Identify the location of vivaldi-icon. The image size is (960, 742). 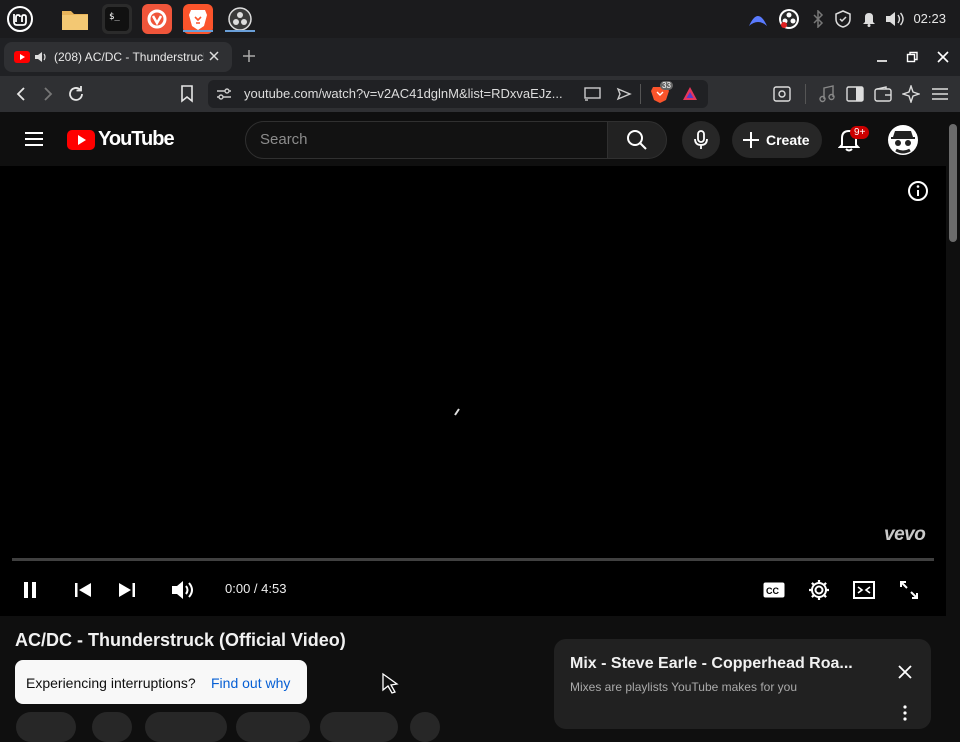
(157, 19).